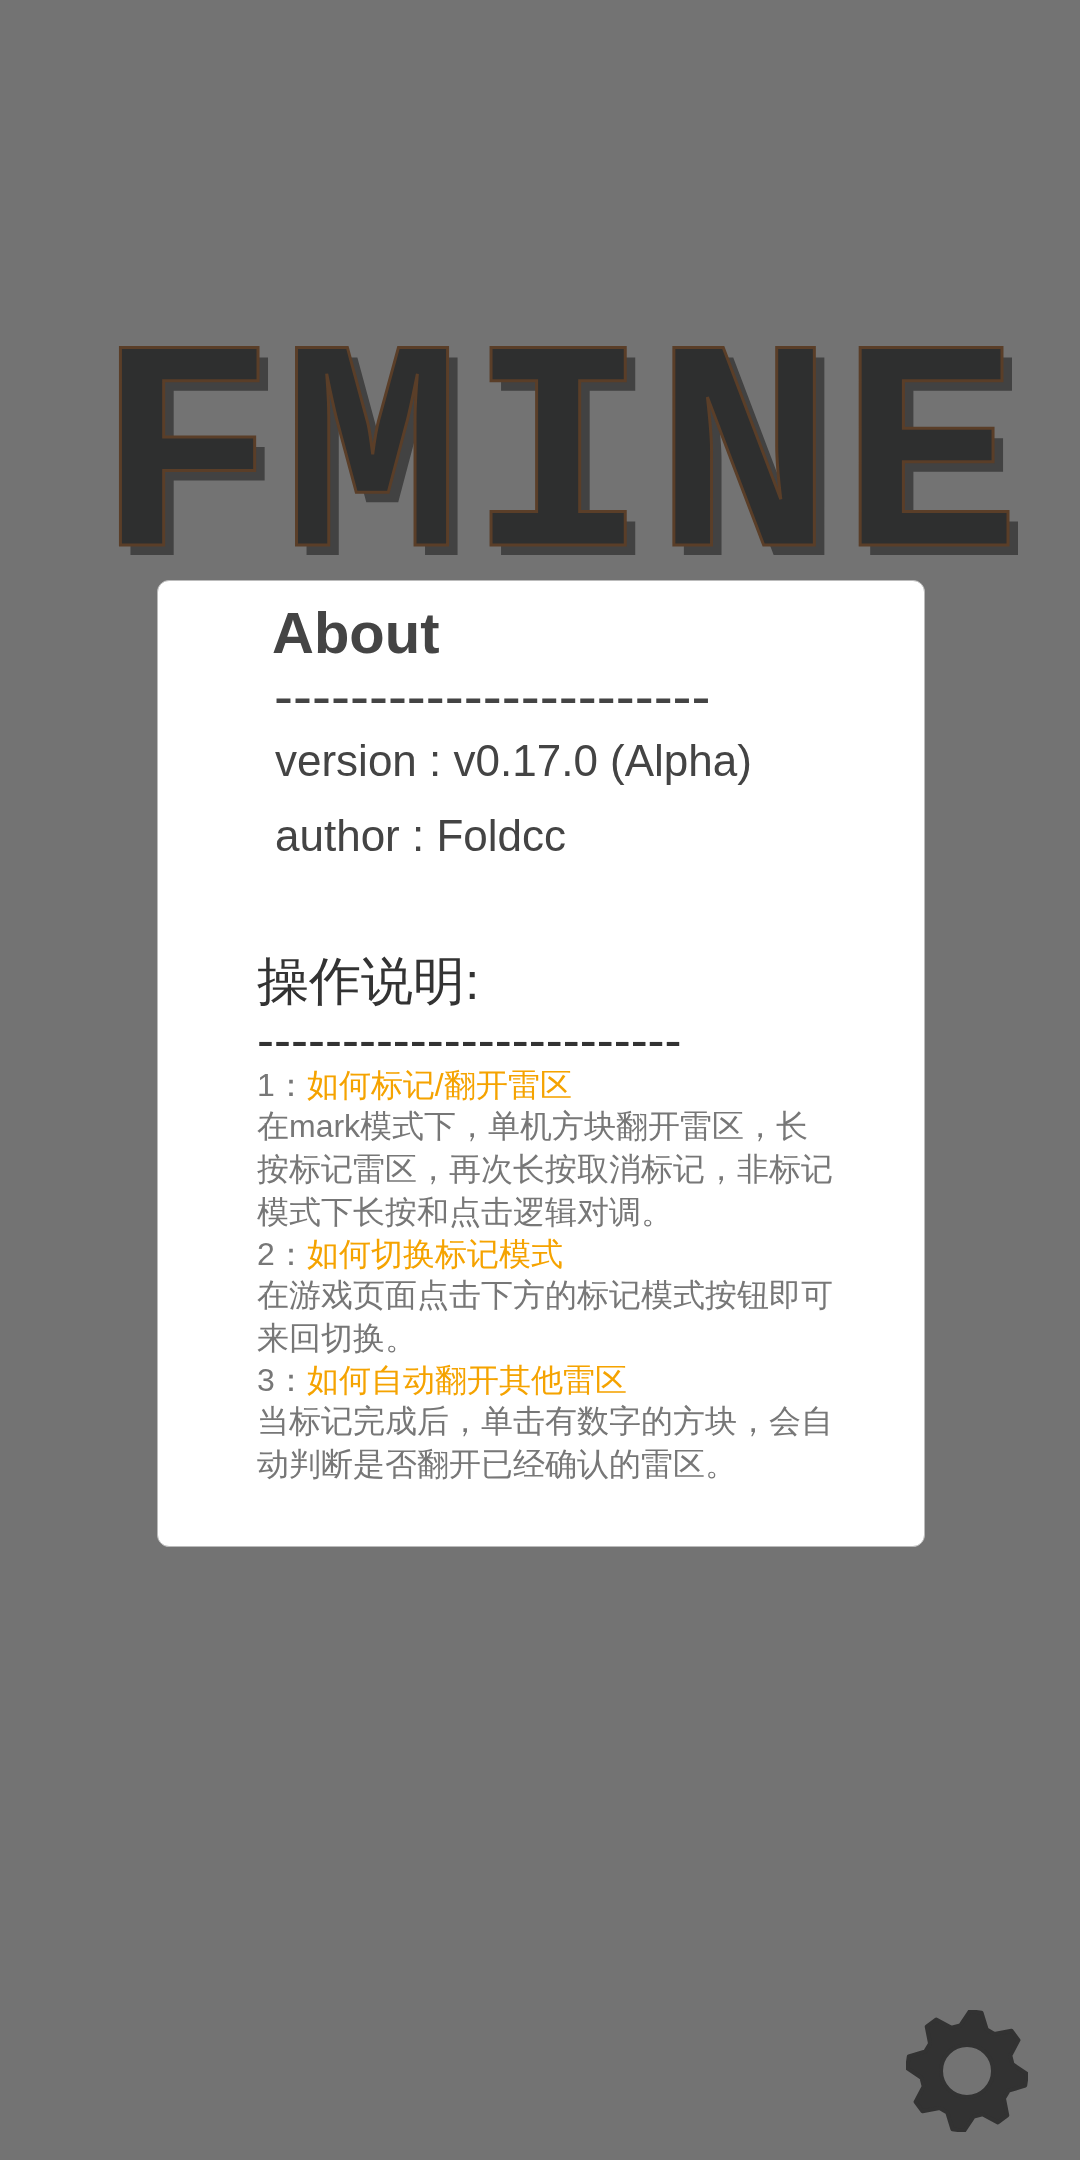 The width and height of the screenshot is (1080, 2160). I want to click on item-title: 如何切换标记模式, so click(434, 1254).